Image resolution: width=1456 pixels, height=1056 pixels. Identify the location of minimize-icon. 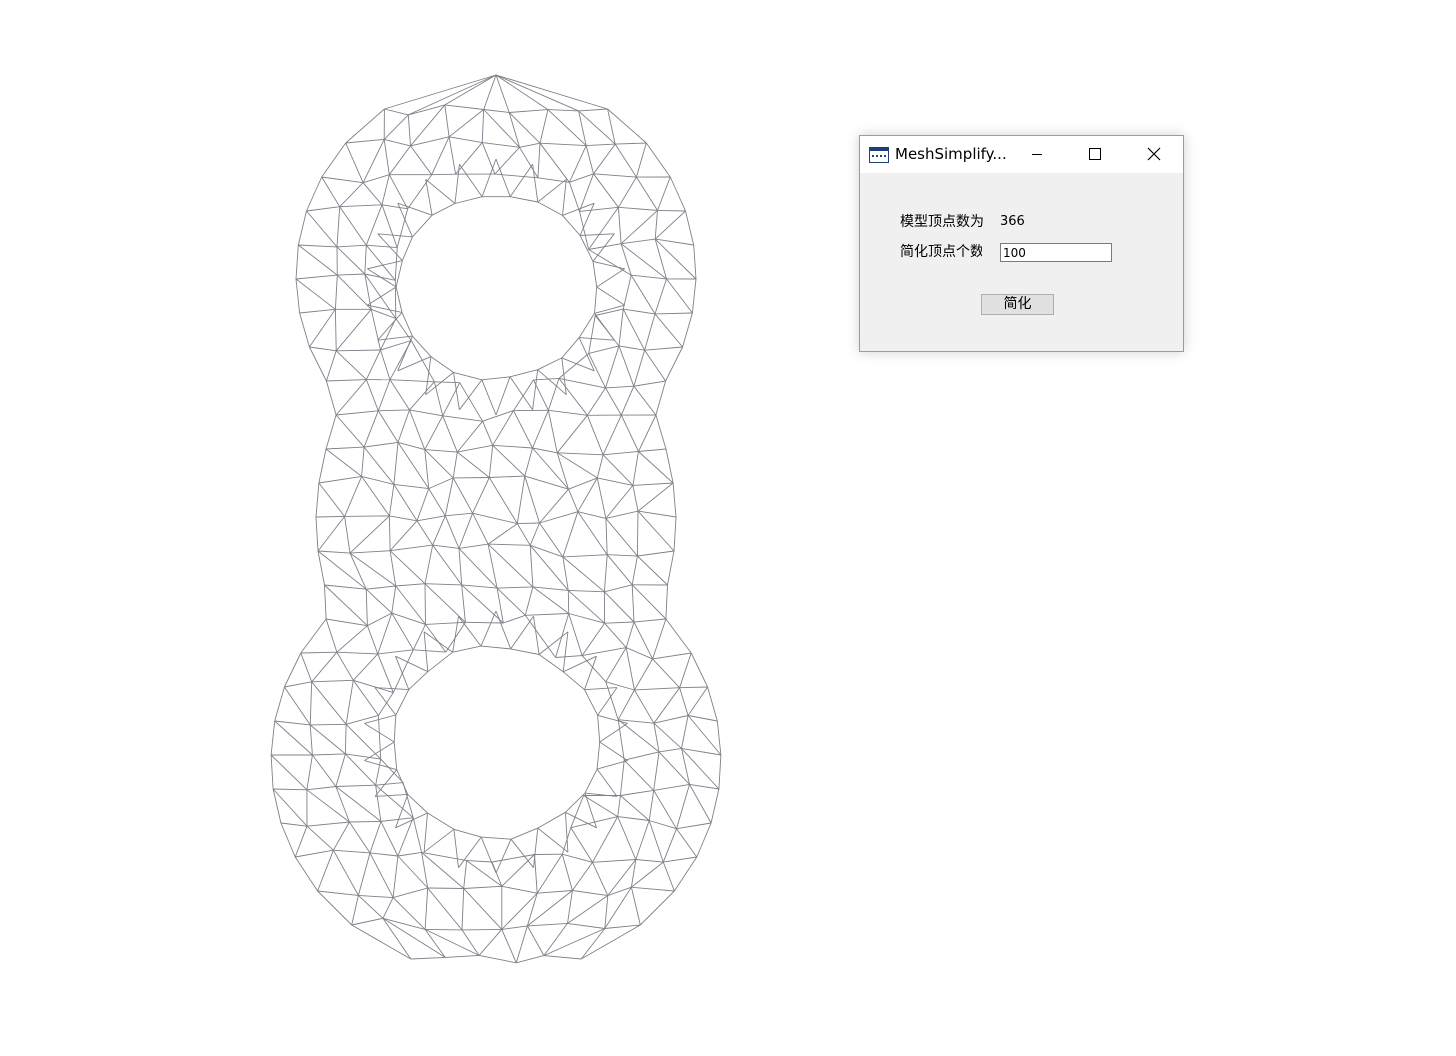
(1037, 154).